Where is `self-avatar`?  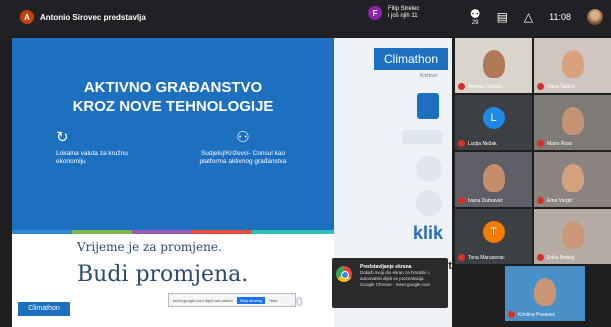
self-avatar is located at coordinates (595, 17).